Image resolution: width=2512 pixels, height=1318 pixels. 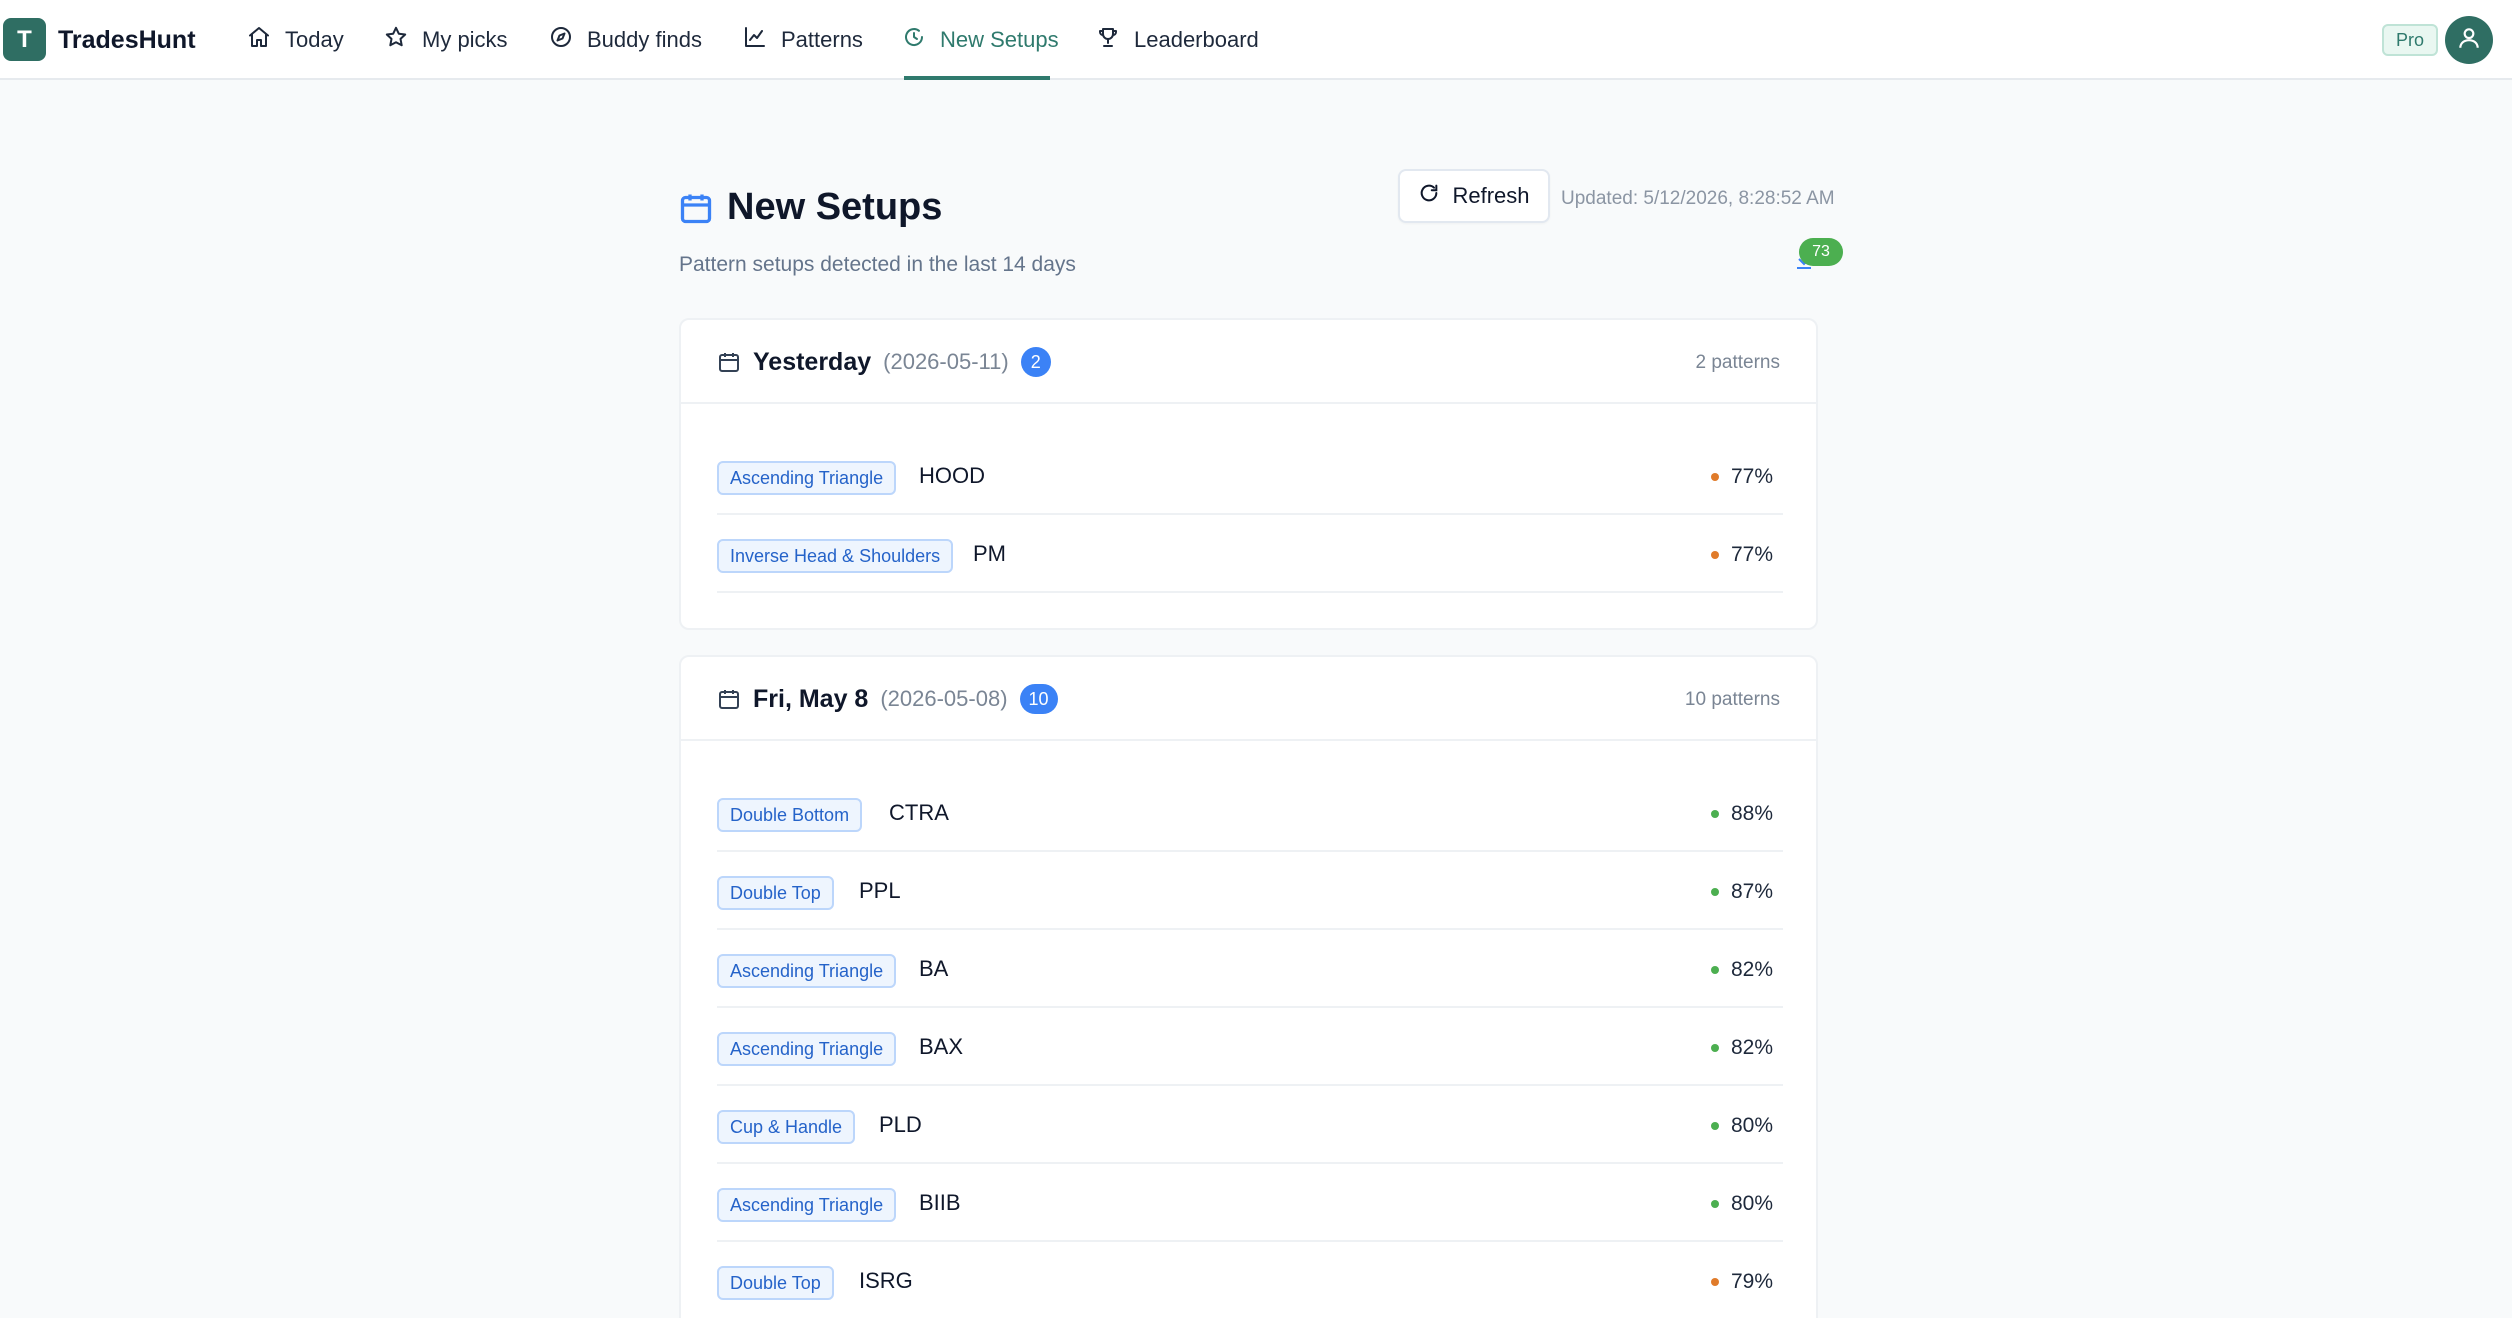 I want to click on compass-icon, so click(x=561, y=40).